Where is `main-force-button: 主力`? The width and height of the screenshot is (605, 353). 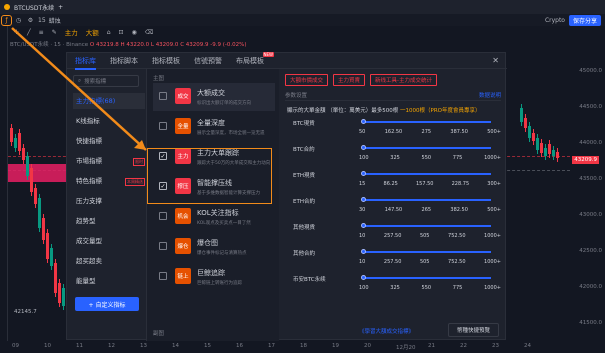
main-force-button: 主力 is located at coordinates (71, 32).